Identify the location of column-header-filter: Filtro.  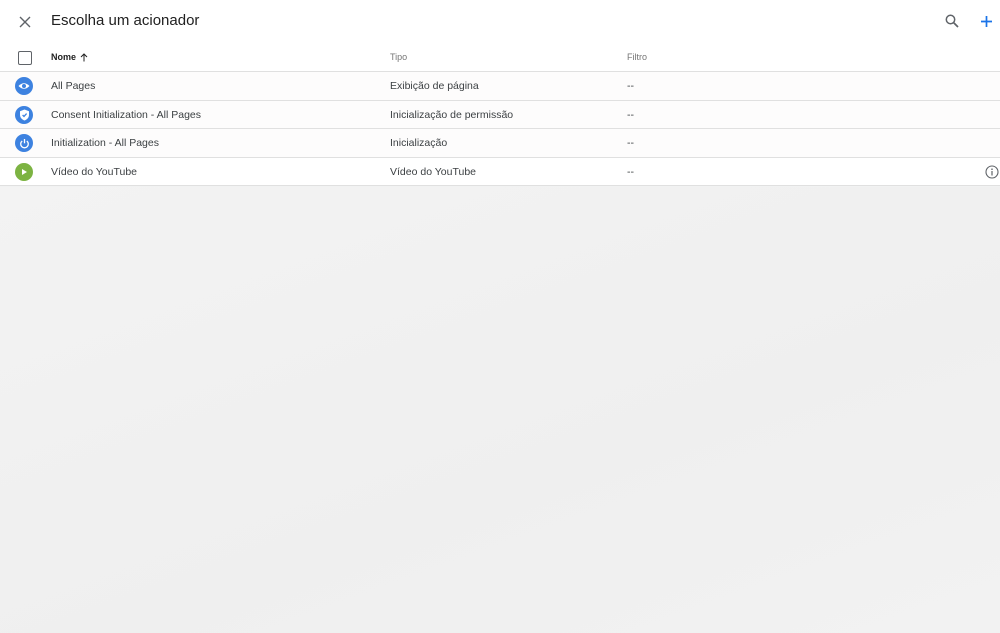
(637, 57).